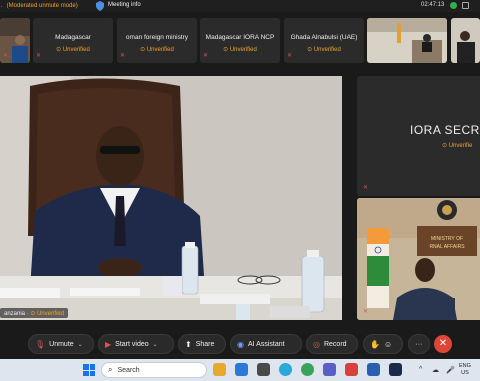 The width and height of the screenshot is (480, 381). I want to click on layout-icon, so click(465, 5).